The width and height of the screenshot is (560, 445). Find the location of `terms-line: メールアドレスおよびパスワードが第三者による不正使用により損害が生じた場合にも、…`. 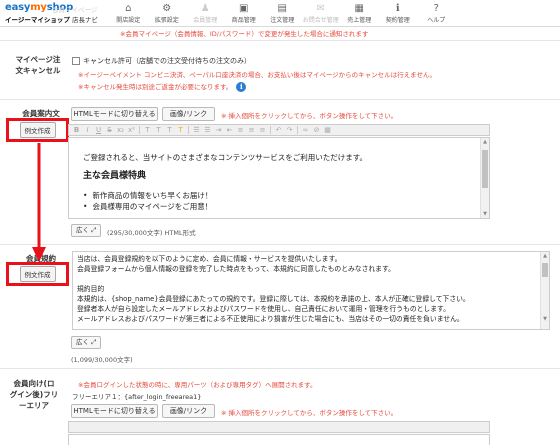

terms-line: メールアドレスおよびパスワードが第三者による不正使用により損害が生じた場合にも、… is located at coordinates (270, 319).